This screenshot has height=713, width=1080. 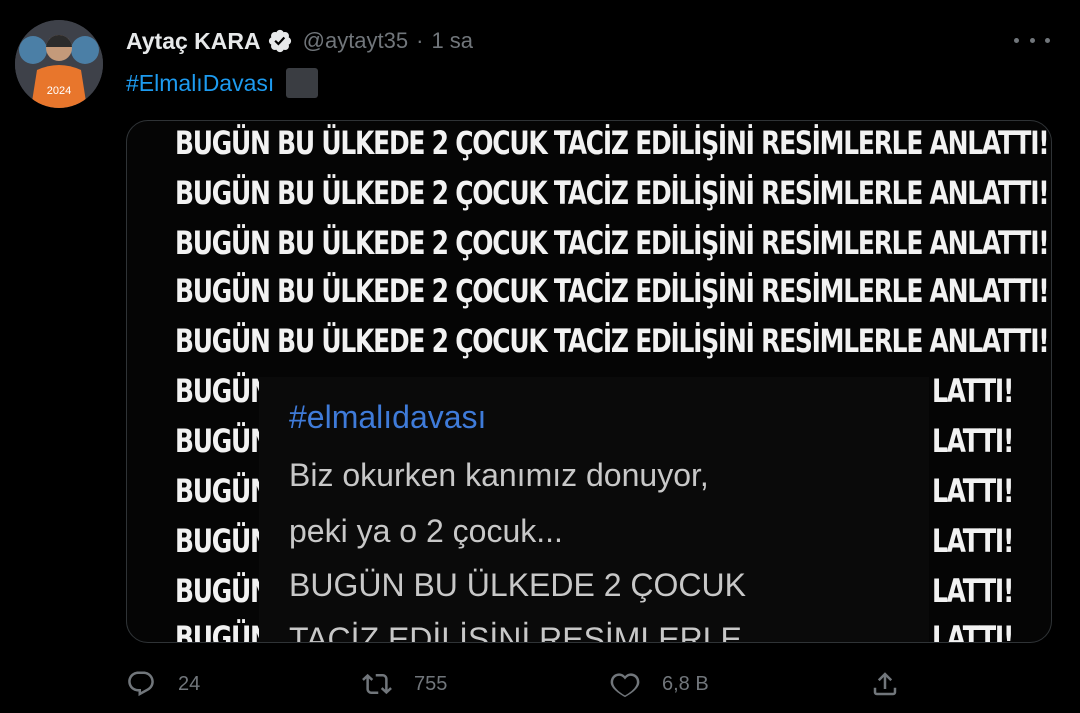 I want to click on overlay-line: BUGÜN BU ÜLKEDE 2 ÇOCUK, so click(x=517, y=585).